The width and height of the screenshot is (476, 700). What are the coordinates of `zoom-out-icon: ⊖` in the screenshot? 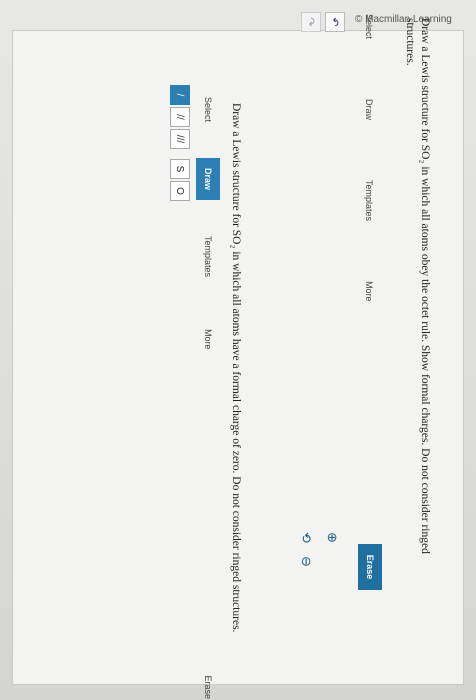 It's located at (306, 561).